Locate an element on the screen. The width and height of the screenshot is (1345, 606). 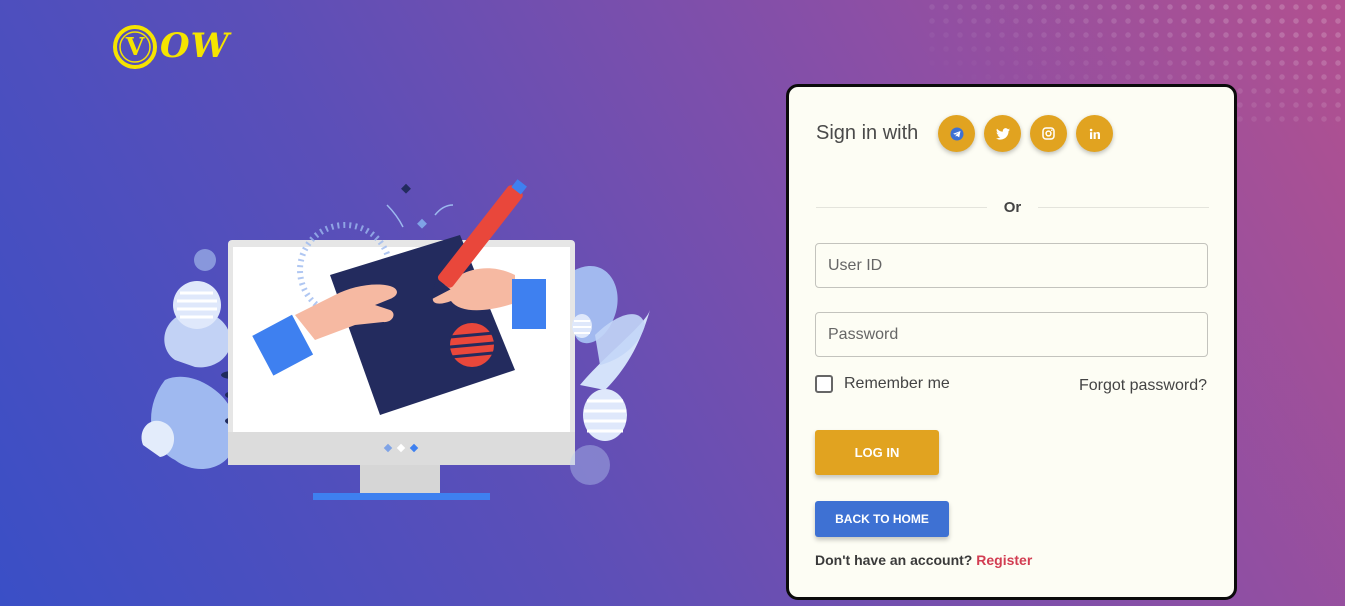
back-to-home-button: BACK TO HOME is located at coordinates (882, 519).